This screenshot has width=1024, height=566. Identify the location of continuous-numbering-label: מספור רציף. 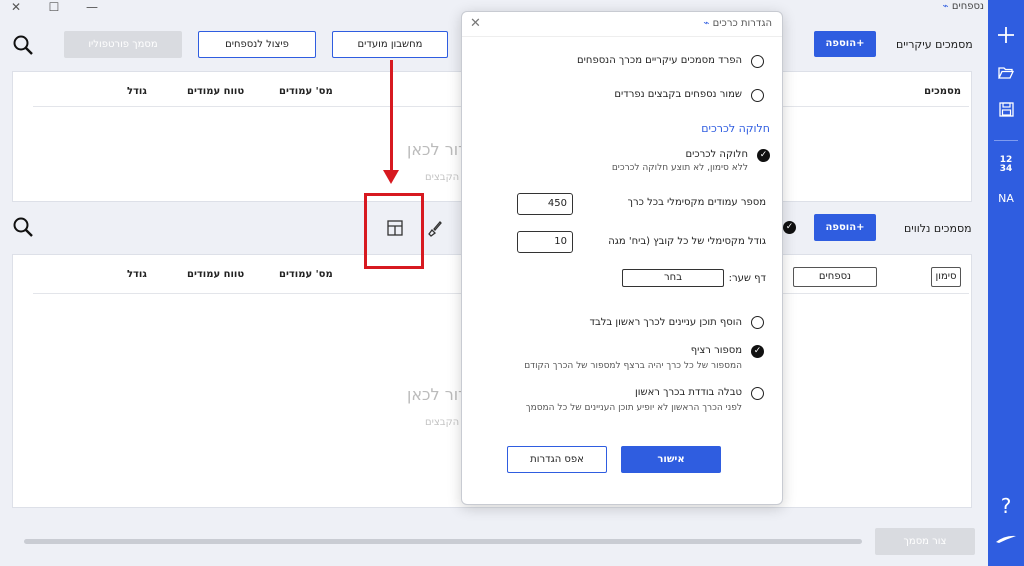
(716, 350).